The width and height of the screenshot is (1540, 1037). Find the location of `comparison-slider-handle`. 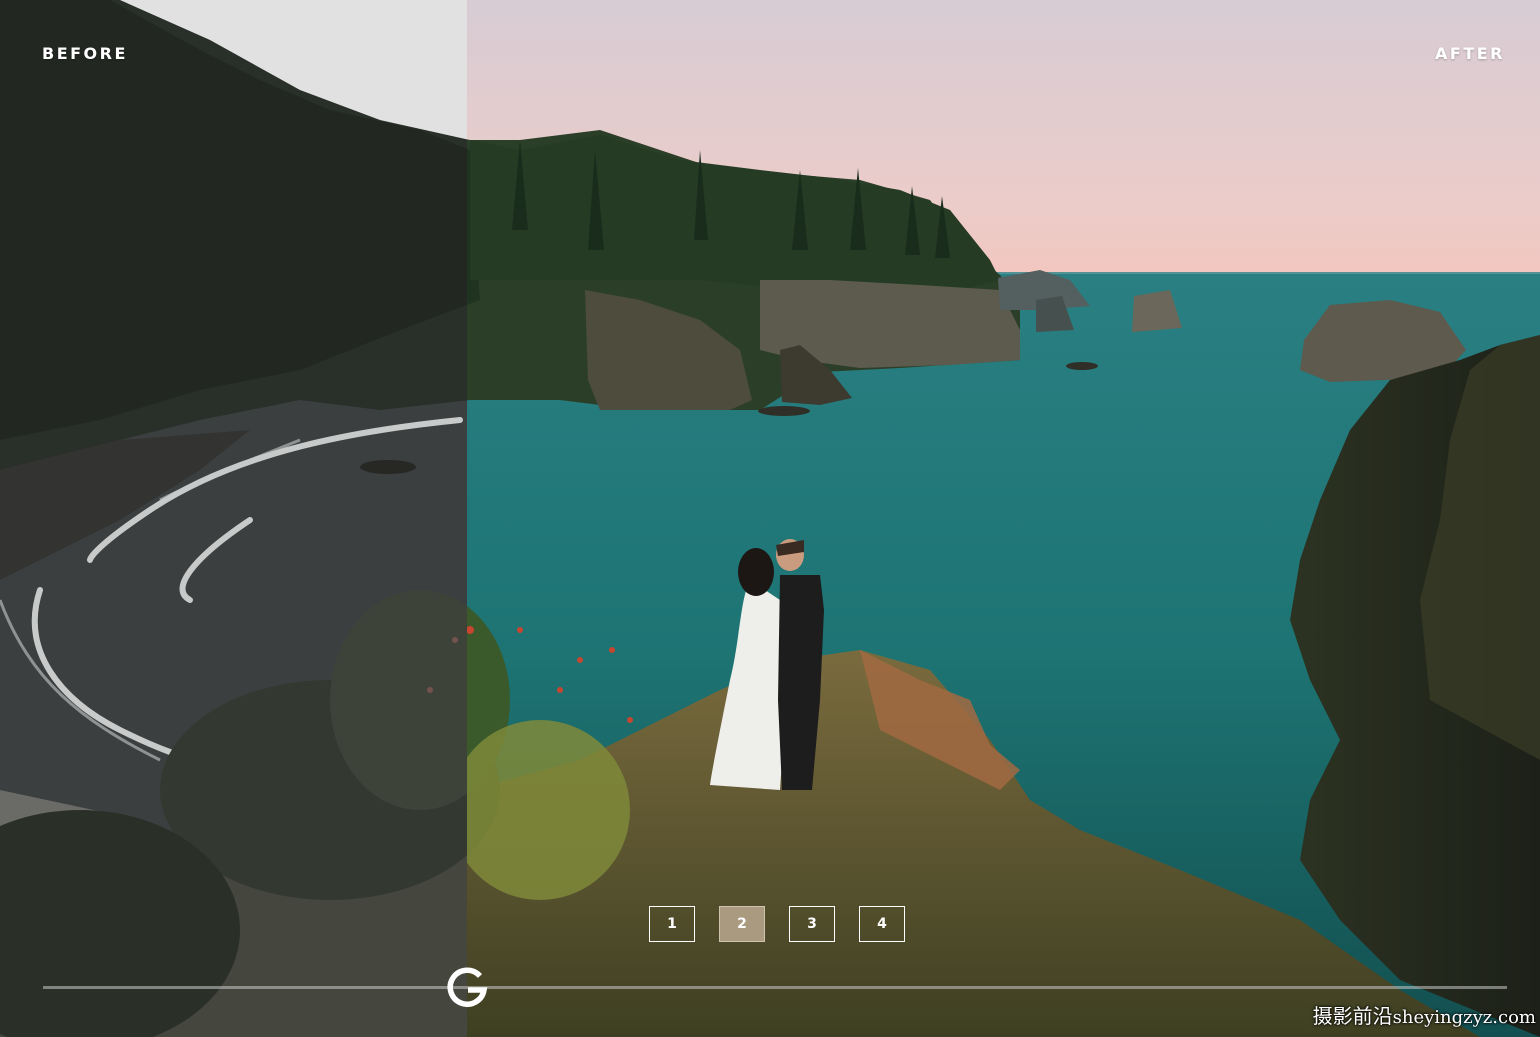

comparison-slider-handle is located at coordinates (467, 987).